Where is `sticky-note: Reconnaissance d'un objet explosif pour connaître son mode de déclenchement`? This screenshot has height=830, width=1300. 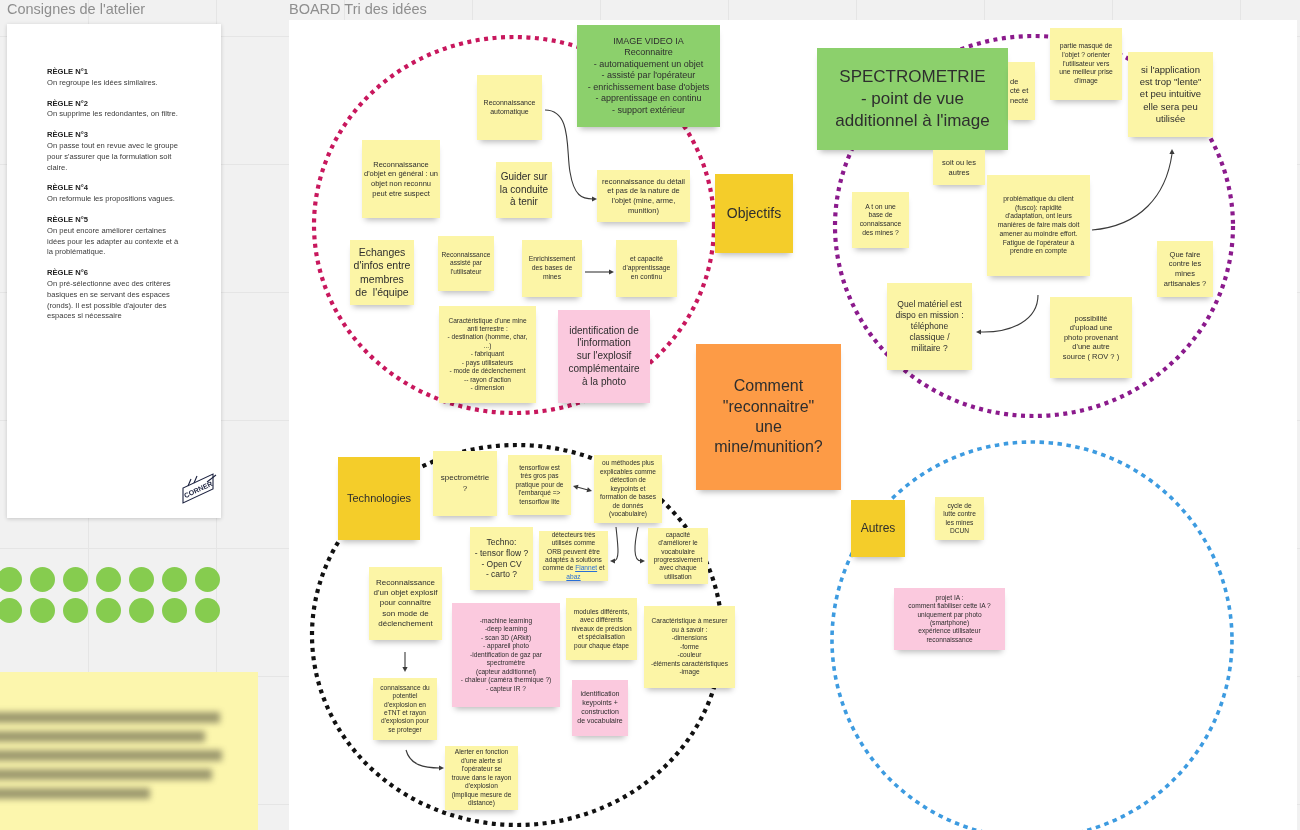 sticky-note: Reconnaissance d'un objet explosif pour connaître son mode de déclenchement is located at coordinates (405, 603).